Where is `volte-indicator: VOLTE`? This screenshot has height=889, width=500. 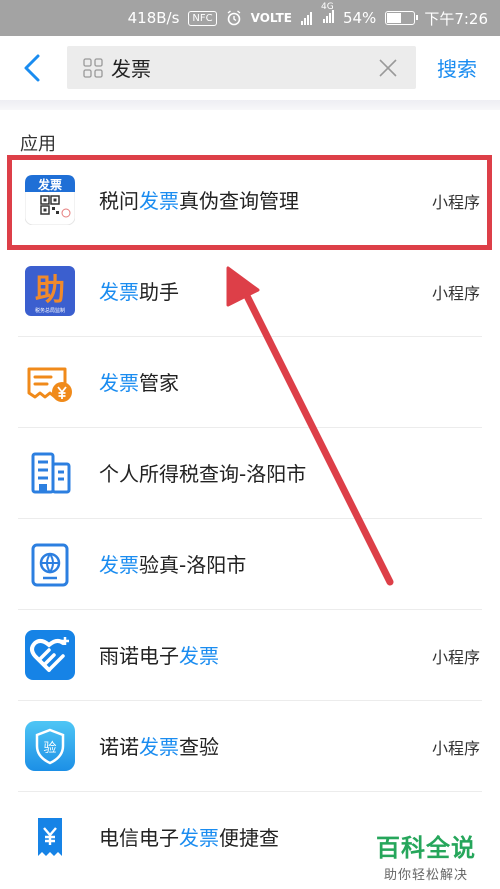 volte-indicator: VOLTE is located at coordinates (271, 18).